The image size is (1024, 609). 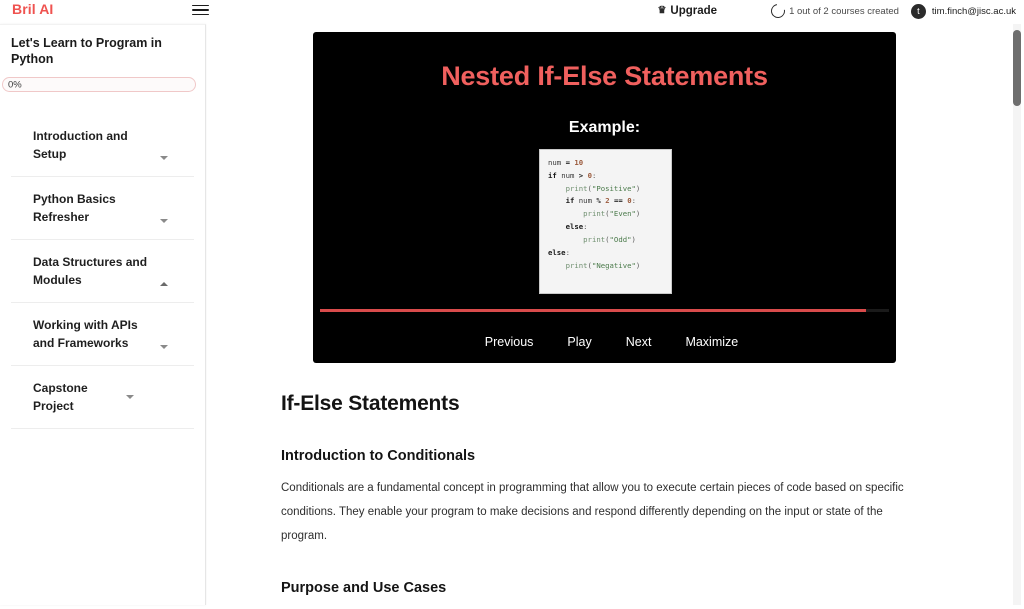 I want to click on page-title: If-Else Statements, so click(x=370, y=403).